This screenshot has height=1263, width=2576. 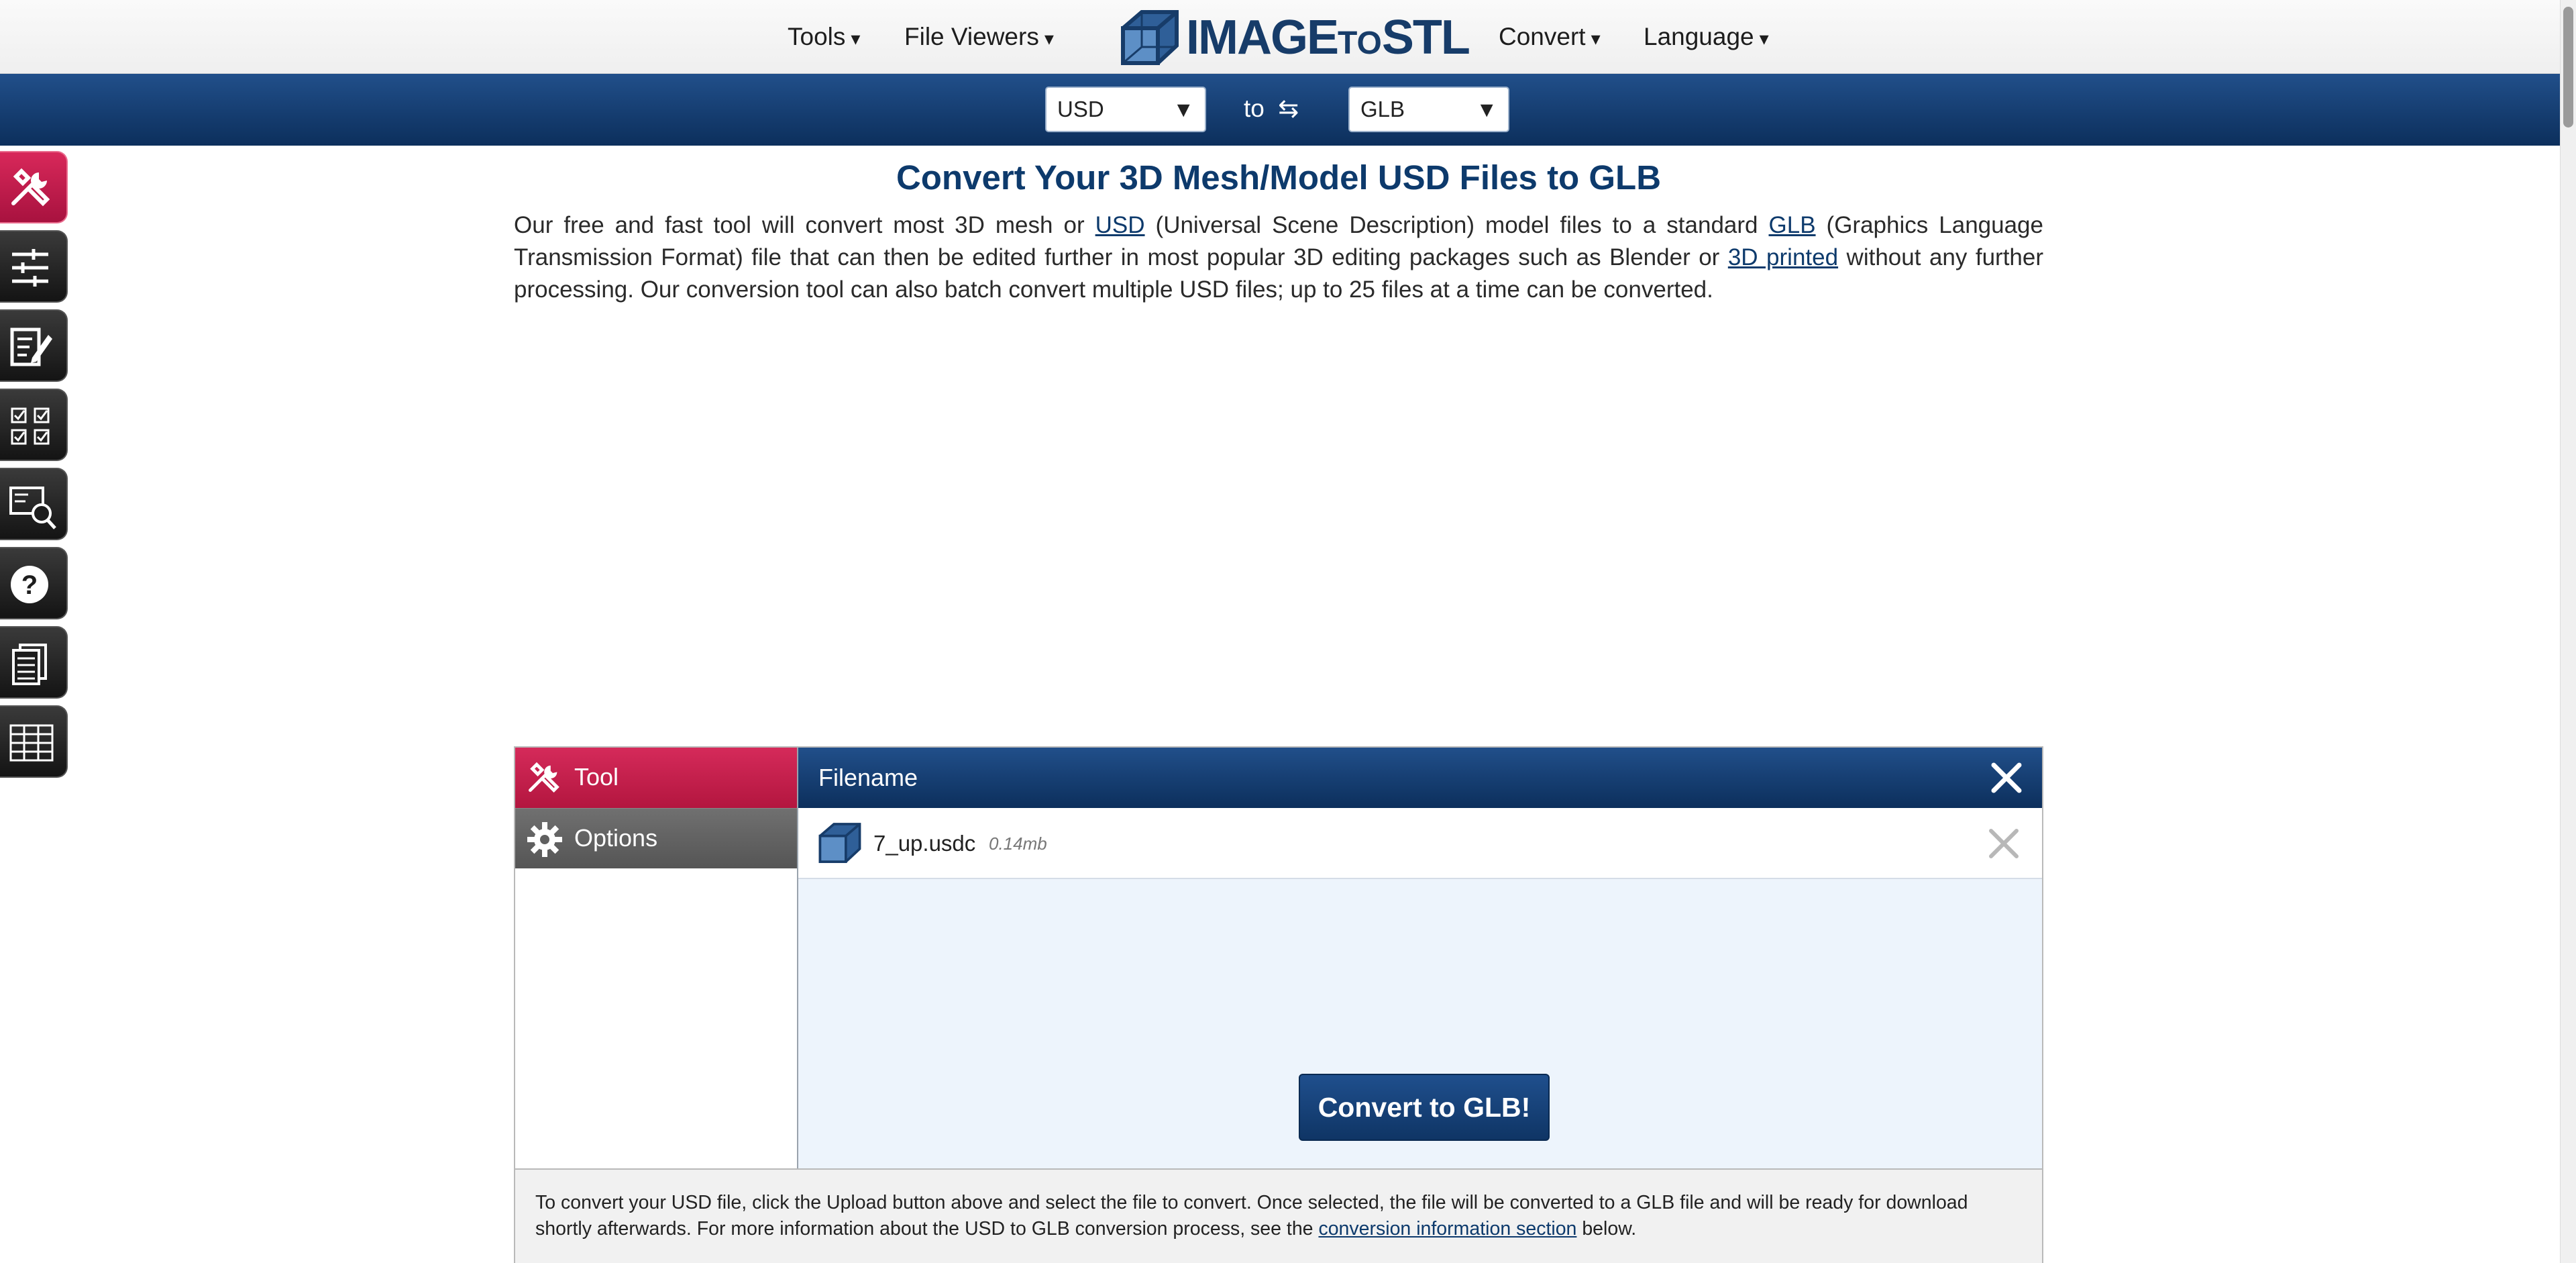 What do you see at coordinates (1120, 225) in the screenshot?
I see `usd-link: USD` at bounding box center [1120, 225].